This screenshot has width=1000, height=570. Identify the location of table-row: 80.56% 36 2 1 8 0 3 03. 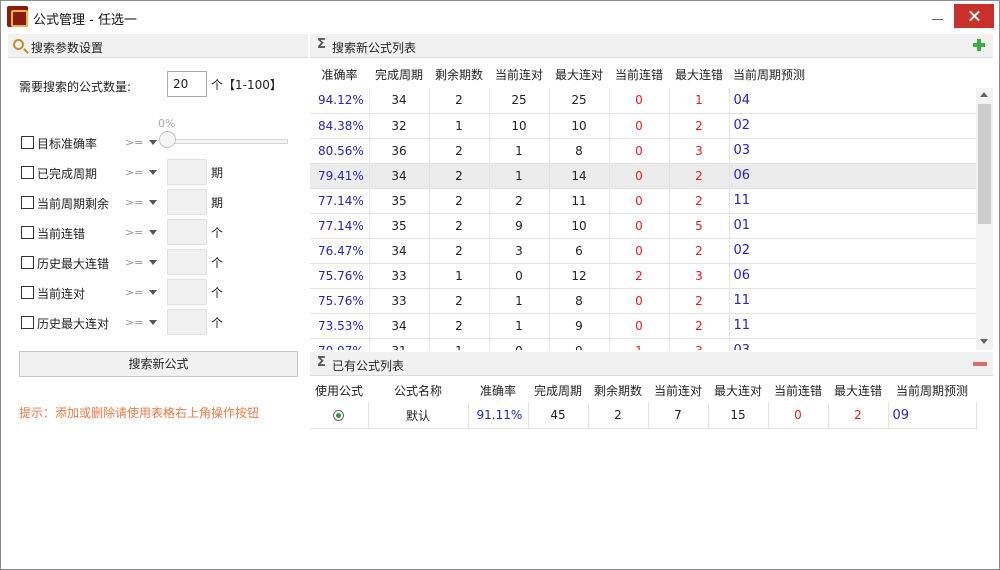
(643, 151).